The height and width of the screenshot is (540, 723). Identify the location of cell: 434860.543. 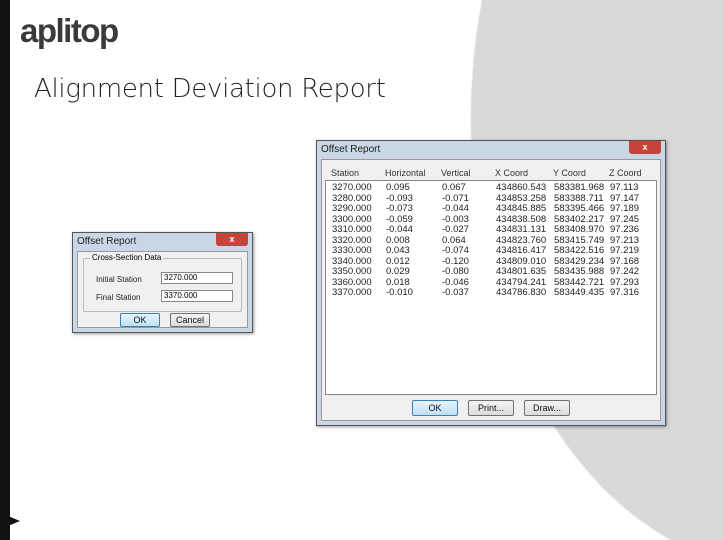
(521, 187).